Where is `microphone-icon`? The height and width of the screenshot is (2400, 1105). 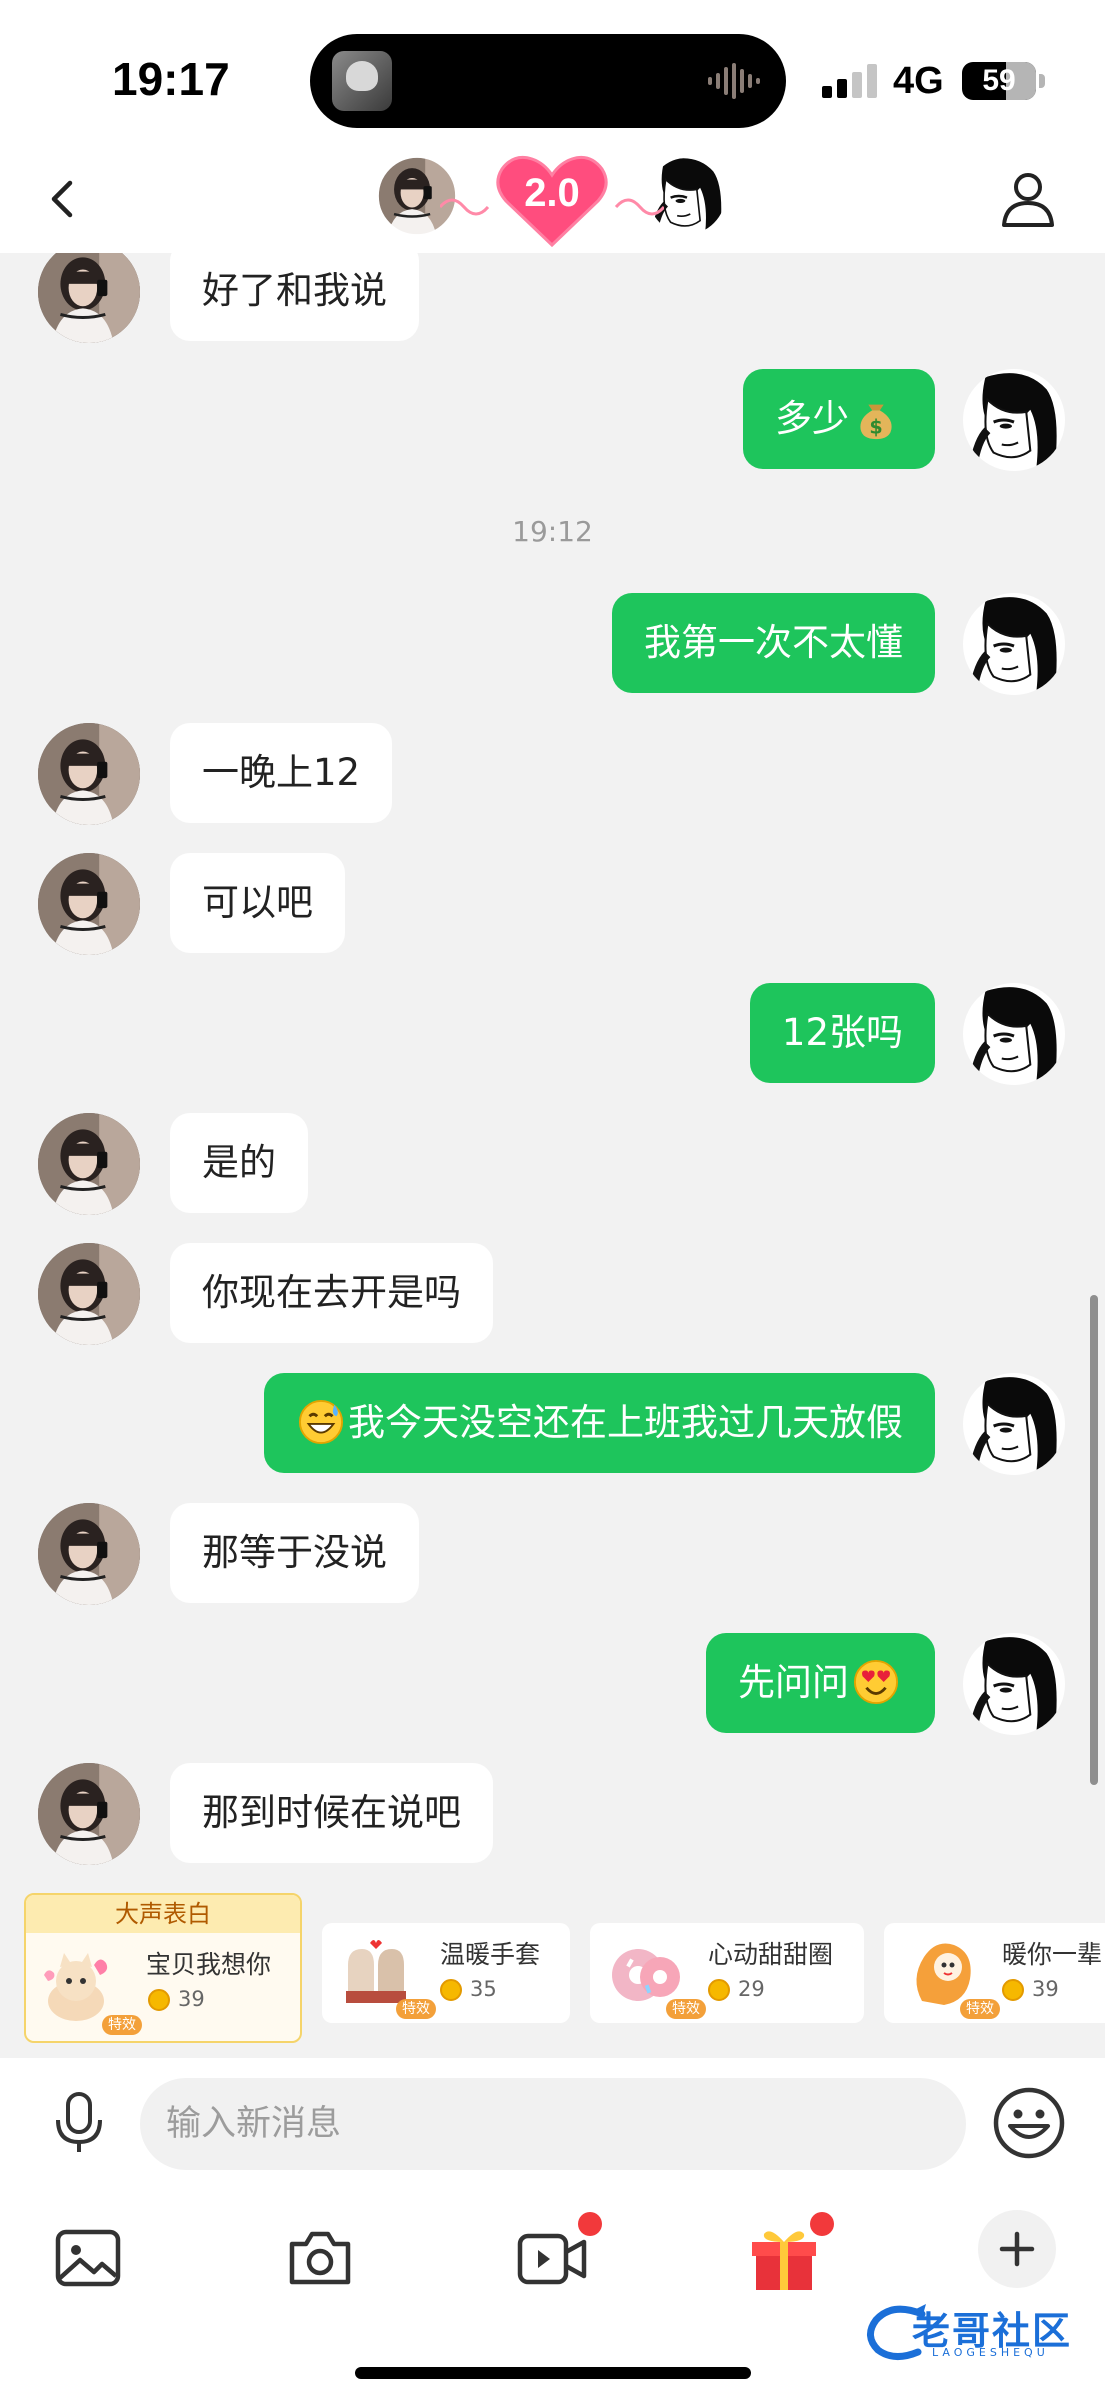
microphone-icon is located at coordinates (79, 2123).